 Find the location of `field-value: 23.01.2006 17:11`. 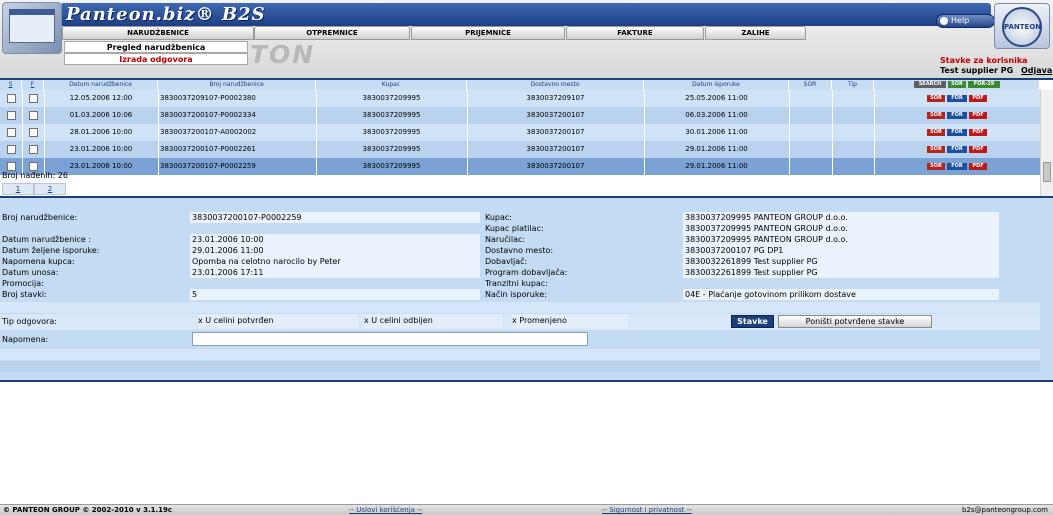

field-value: 23.01.2006 17:11 is located at coordinates (335, 272).